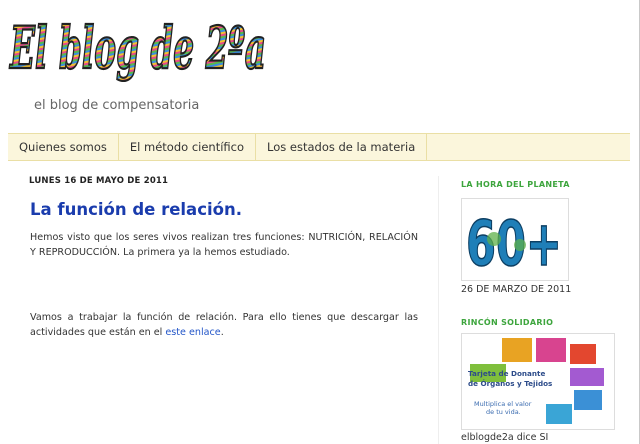 The width and height of the screenshot is (640, 444). Describe the element at coordinates (503, 404) in the screenshot. I see `donor-line-3: Multiplica el valor` at that location.